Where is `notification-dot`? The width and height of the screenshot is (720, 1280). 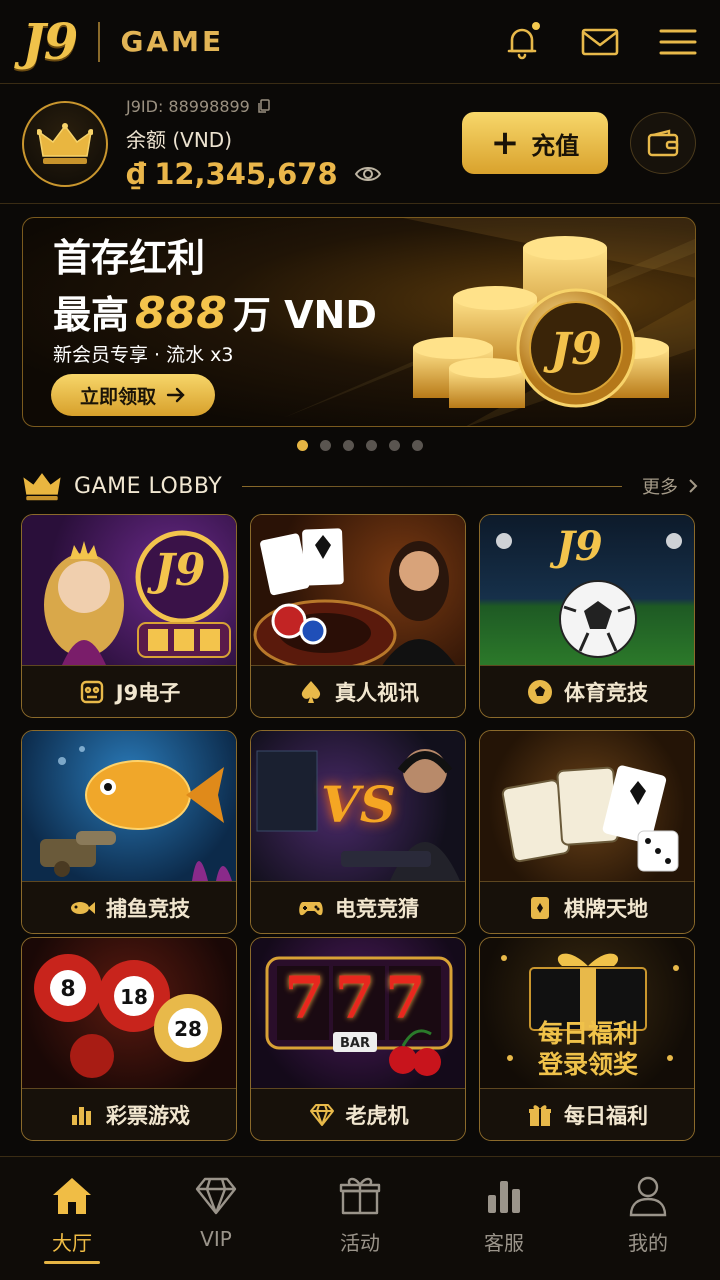 notification-dot is located at coordinates (536, 25).